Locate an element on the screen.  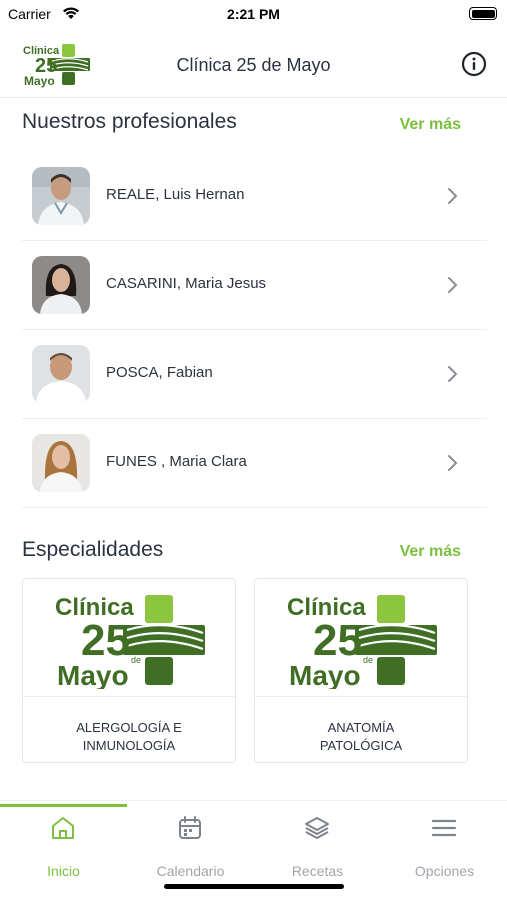
tab-label: Opciones is located at coordinates (444, 871).